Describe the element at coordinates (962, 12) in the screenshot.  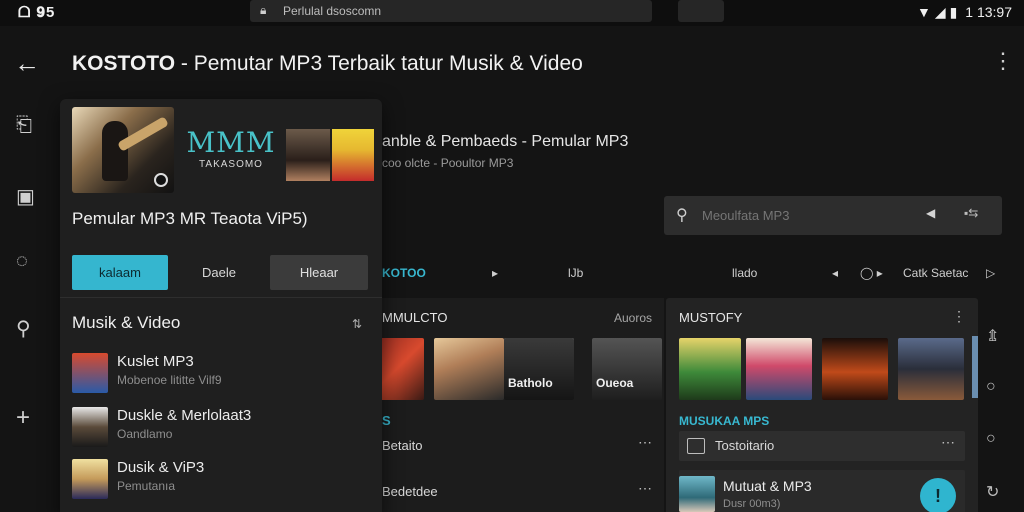
I see `status-right: ▼ ◢ ▮ 1 13:97` at that location.